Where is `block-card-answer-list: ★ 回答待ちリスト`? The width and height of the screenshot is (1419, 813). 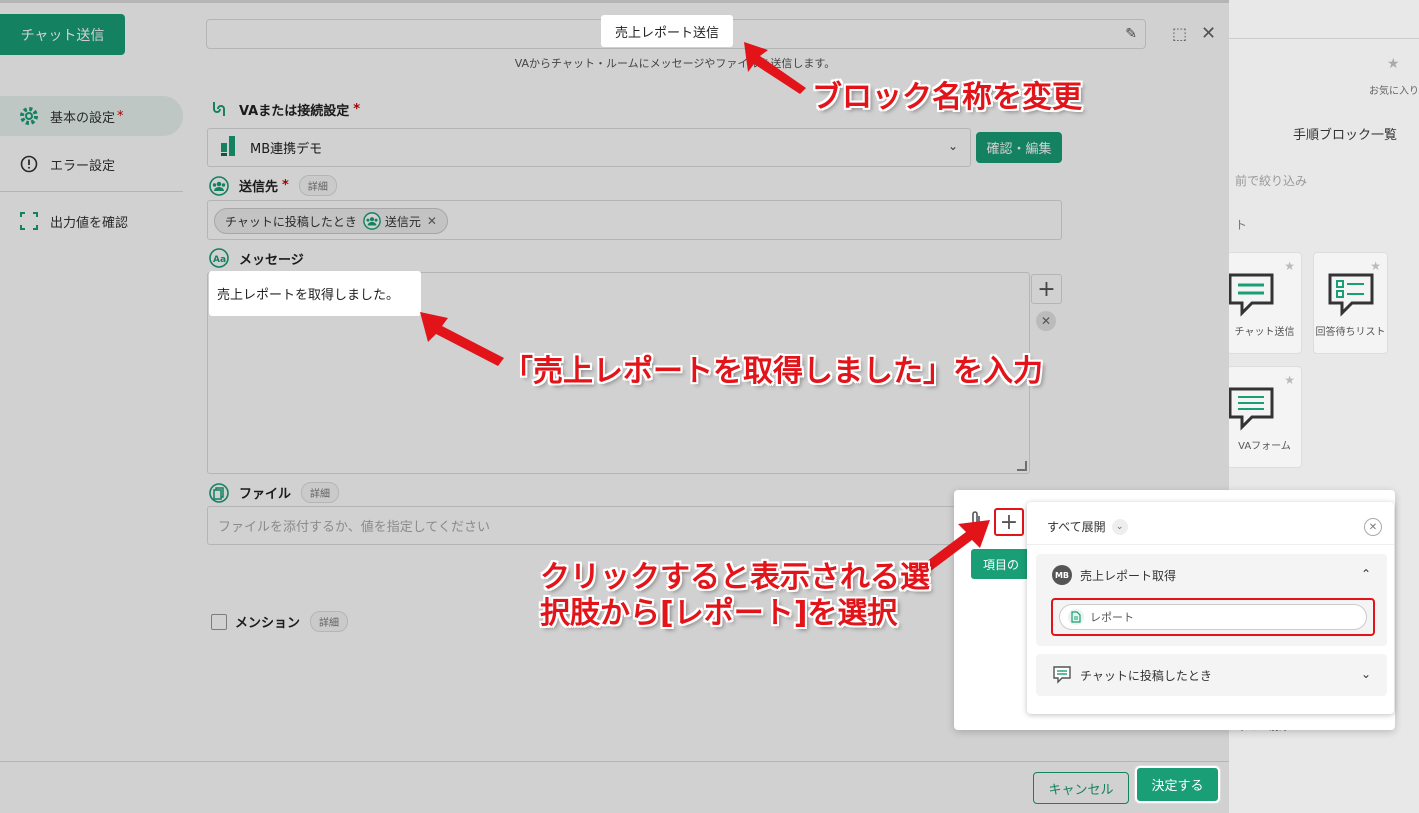
block-card-answer-list: ★ 回答待ちリスト is located at coordinates (1350, 303).